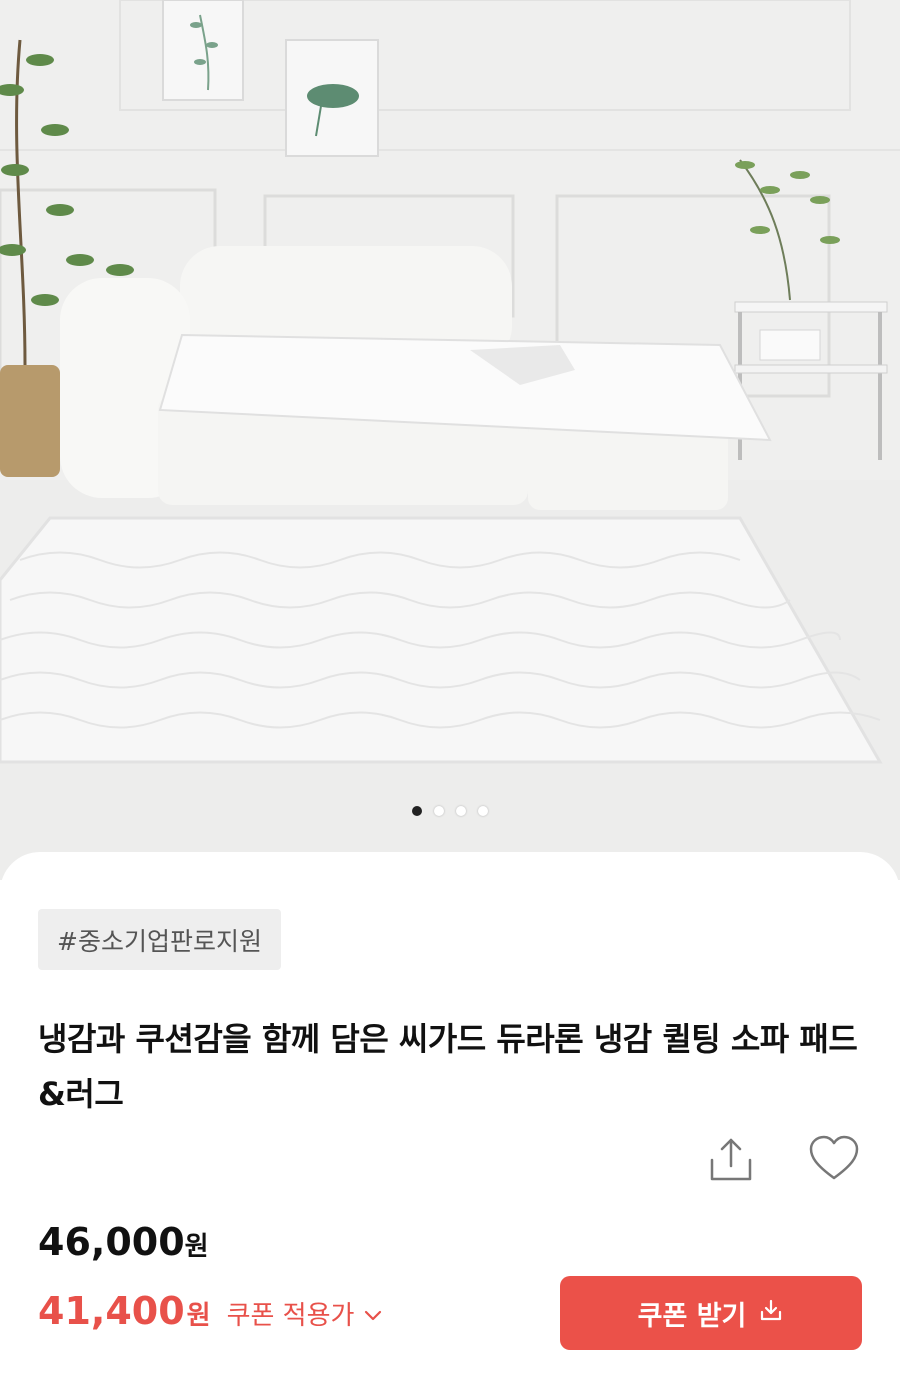 This screenshot has height=1385, width=900. Describe the element at coordinates (771, 1313) in the screenshot. I see `download-icon` at that location.